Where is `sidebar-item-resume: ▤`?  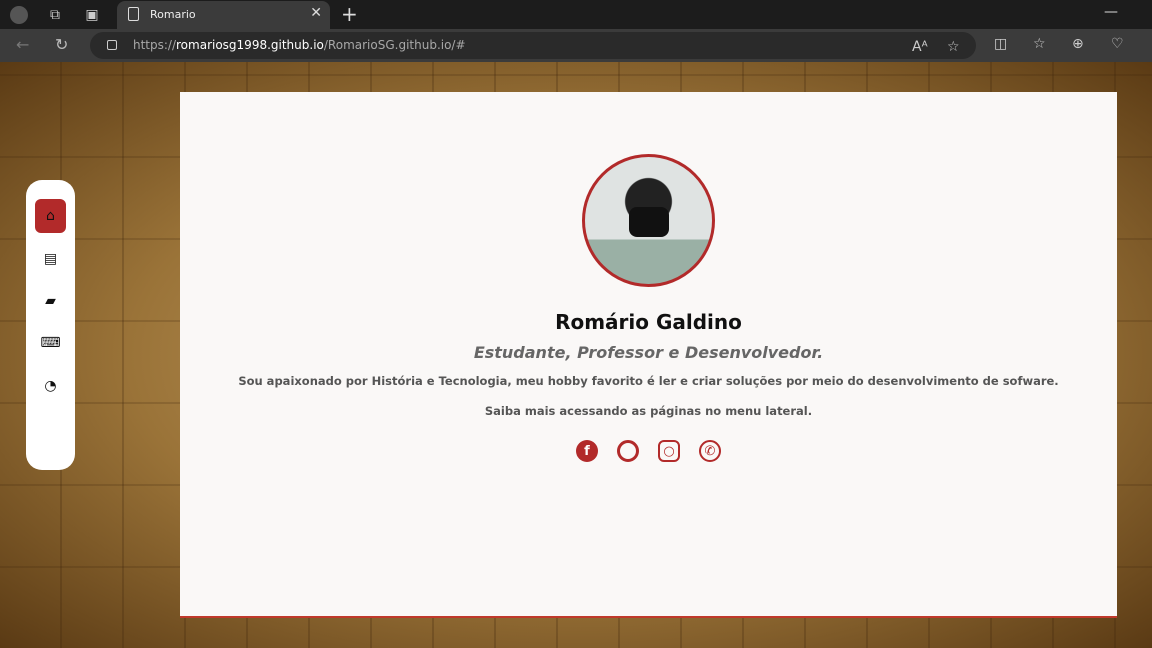
sidebar-item-resume: ▤ is located at coordinates (50, 259).